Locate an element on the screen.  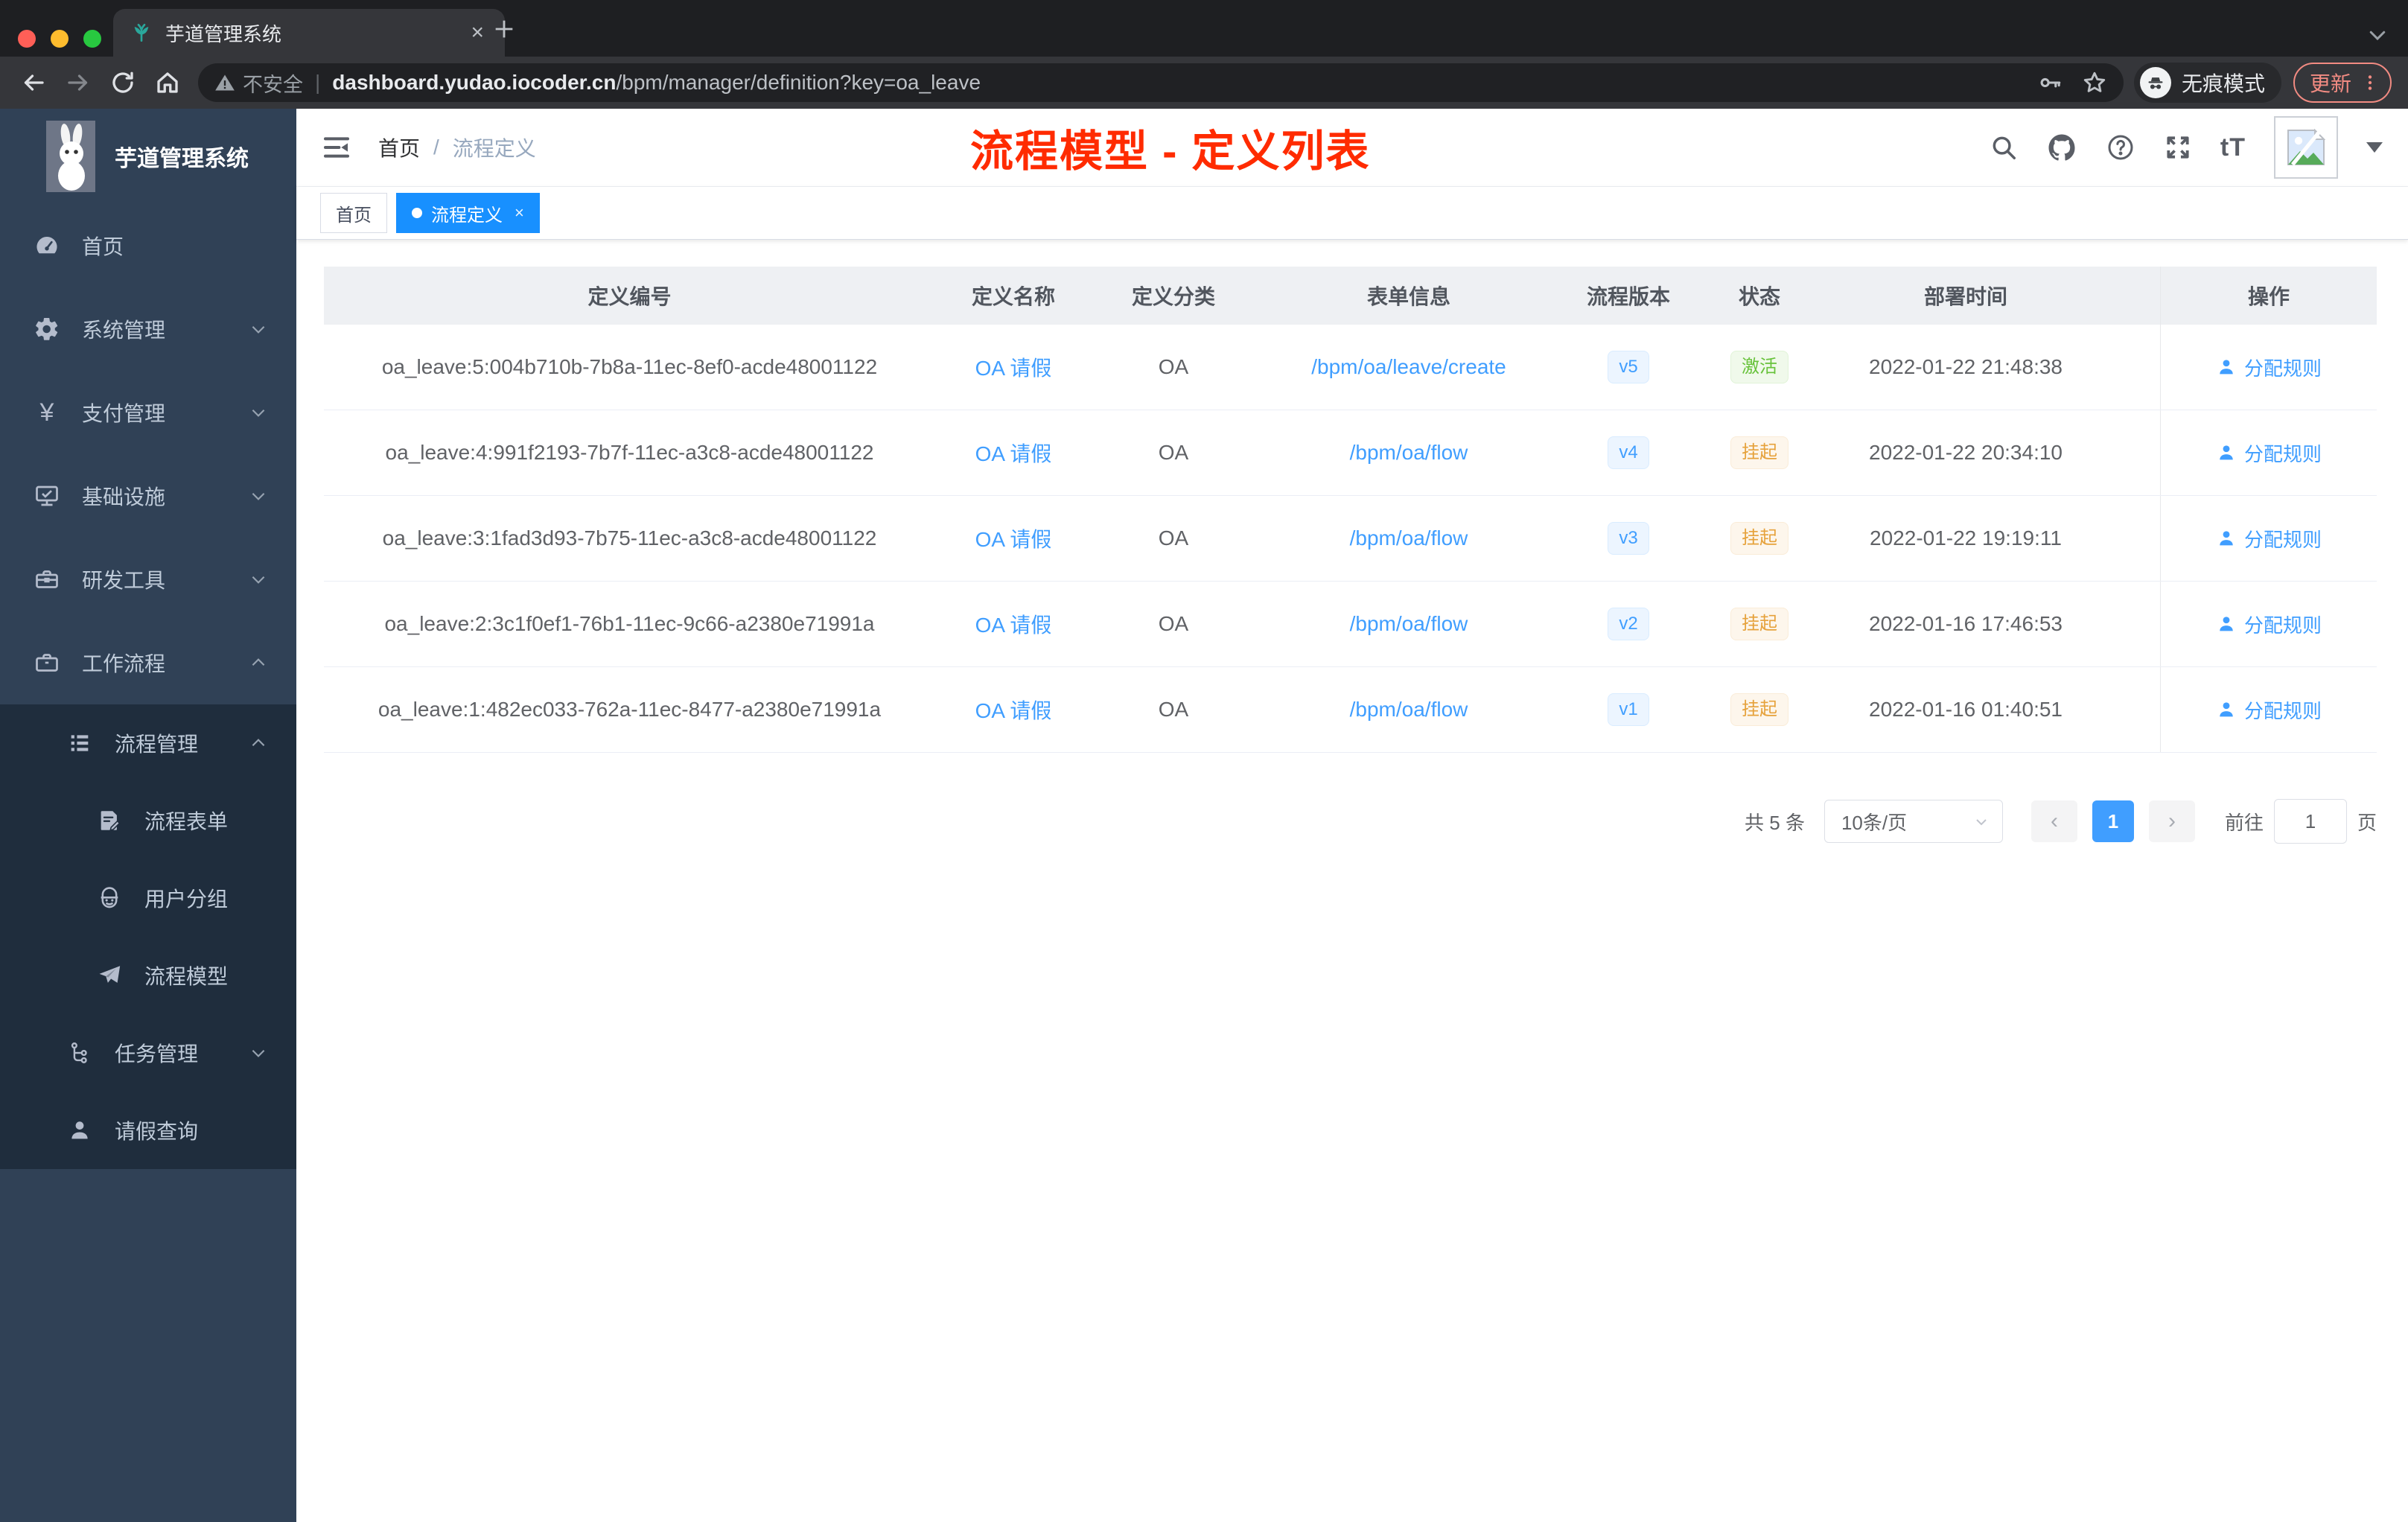
sidebar-item-leave-query: 请假查询 is located at coordinates (148, 1130).